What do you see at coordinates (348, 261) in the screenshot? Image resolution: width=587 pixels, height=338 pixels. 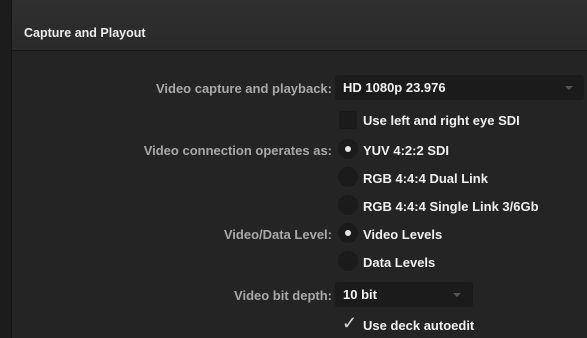 I see `radio-data-levels` at bounding box center [348, 261].